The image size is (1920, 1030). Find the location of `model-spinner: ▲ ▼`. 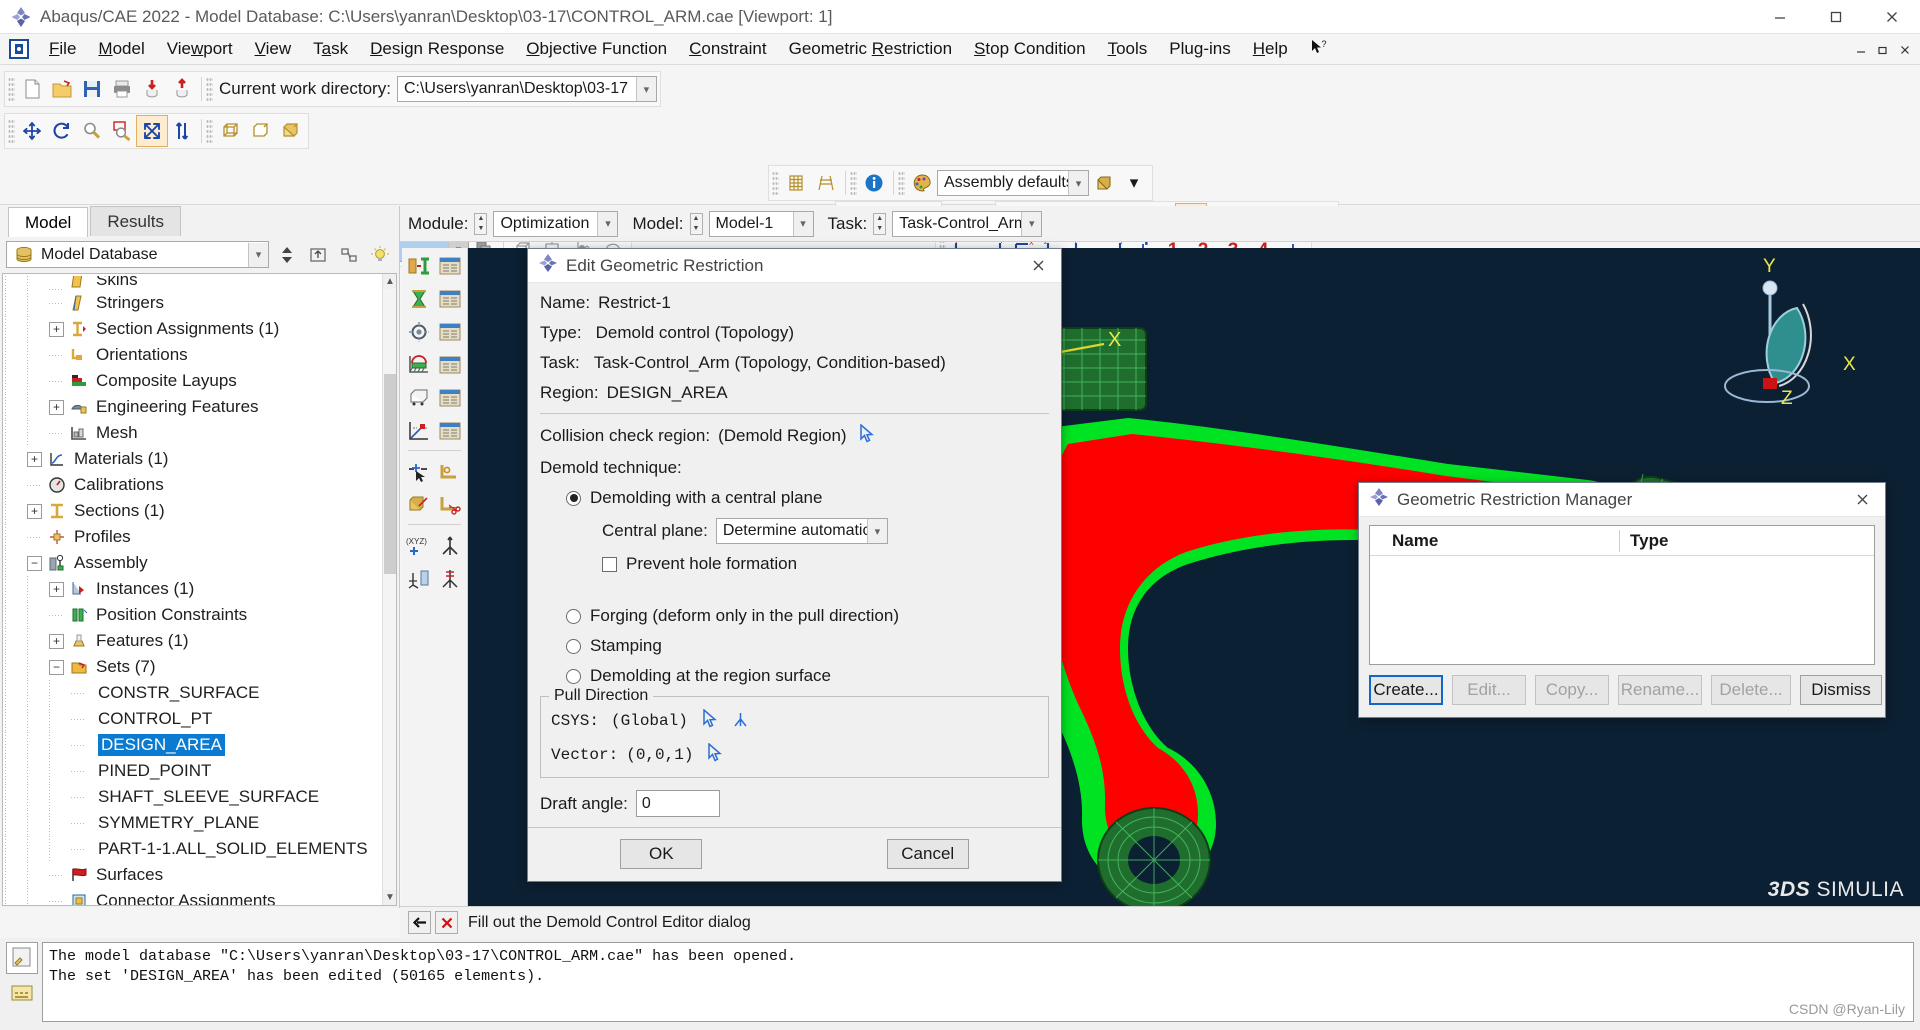

model-spinner: ▲ ▼ is located at coordinates (696, 223).